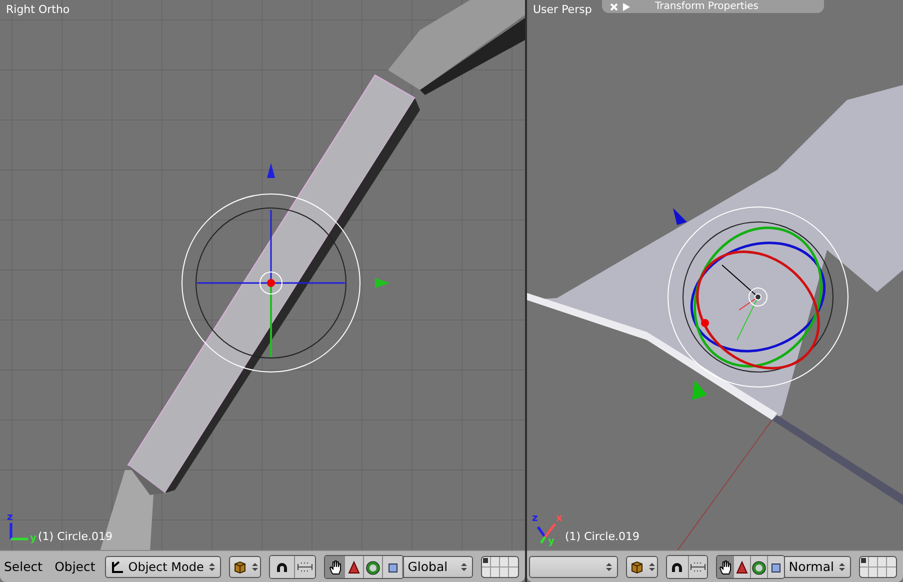 The height and width of the screenshot is (582, 903). I want to click on axis-label: x, so click(559, 518).